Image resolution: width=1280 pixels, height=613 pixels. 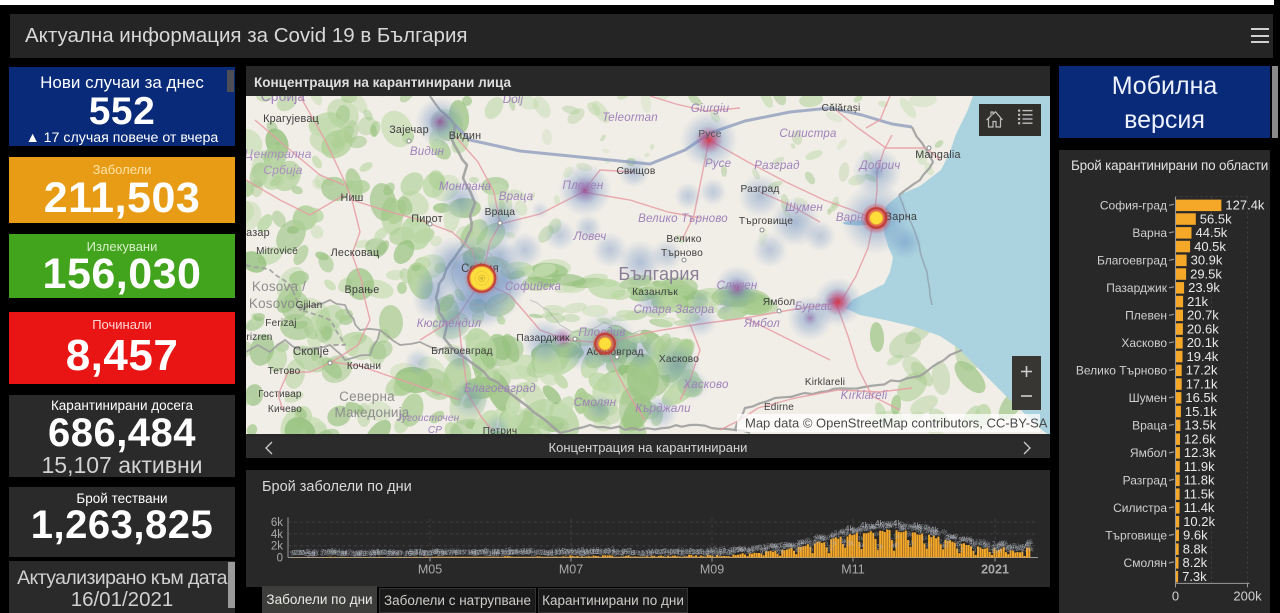 What do you see at coordinates (351, 198) in the screenshot?
I see `svg-text: Ниш` at bounding box center [351, 198].